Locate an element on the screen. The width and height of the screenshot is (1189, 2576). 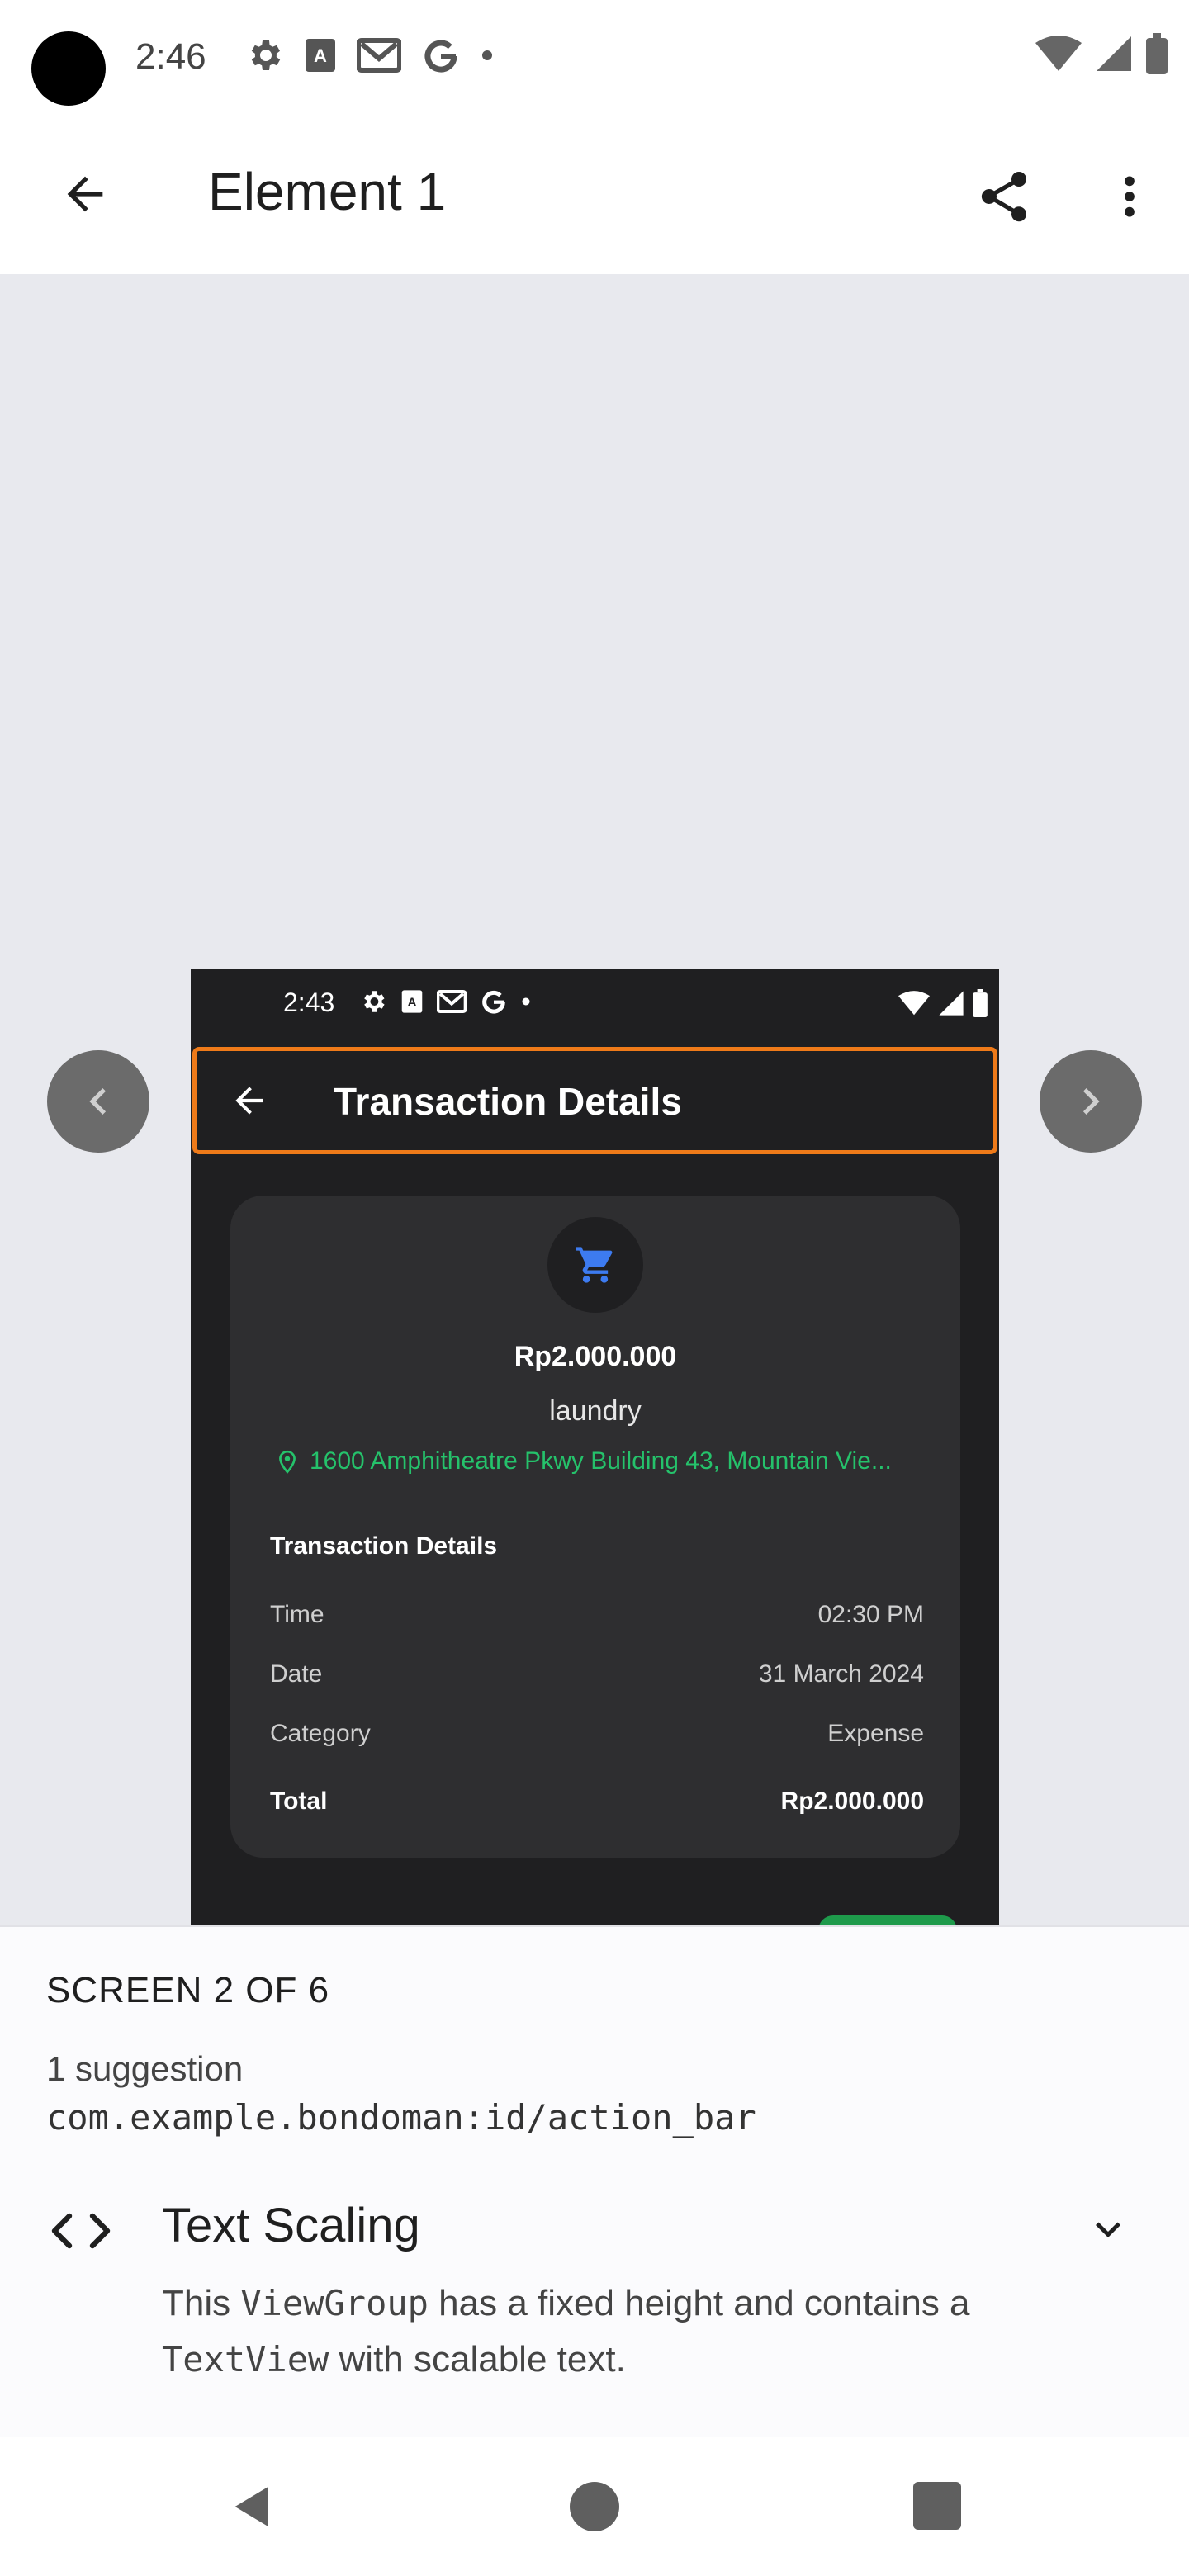
nav-back-button is located at coordinates (252, 2506).